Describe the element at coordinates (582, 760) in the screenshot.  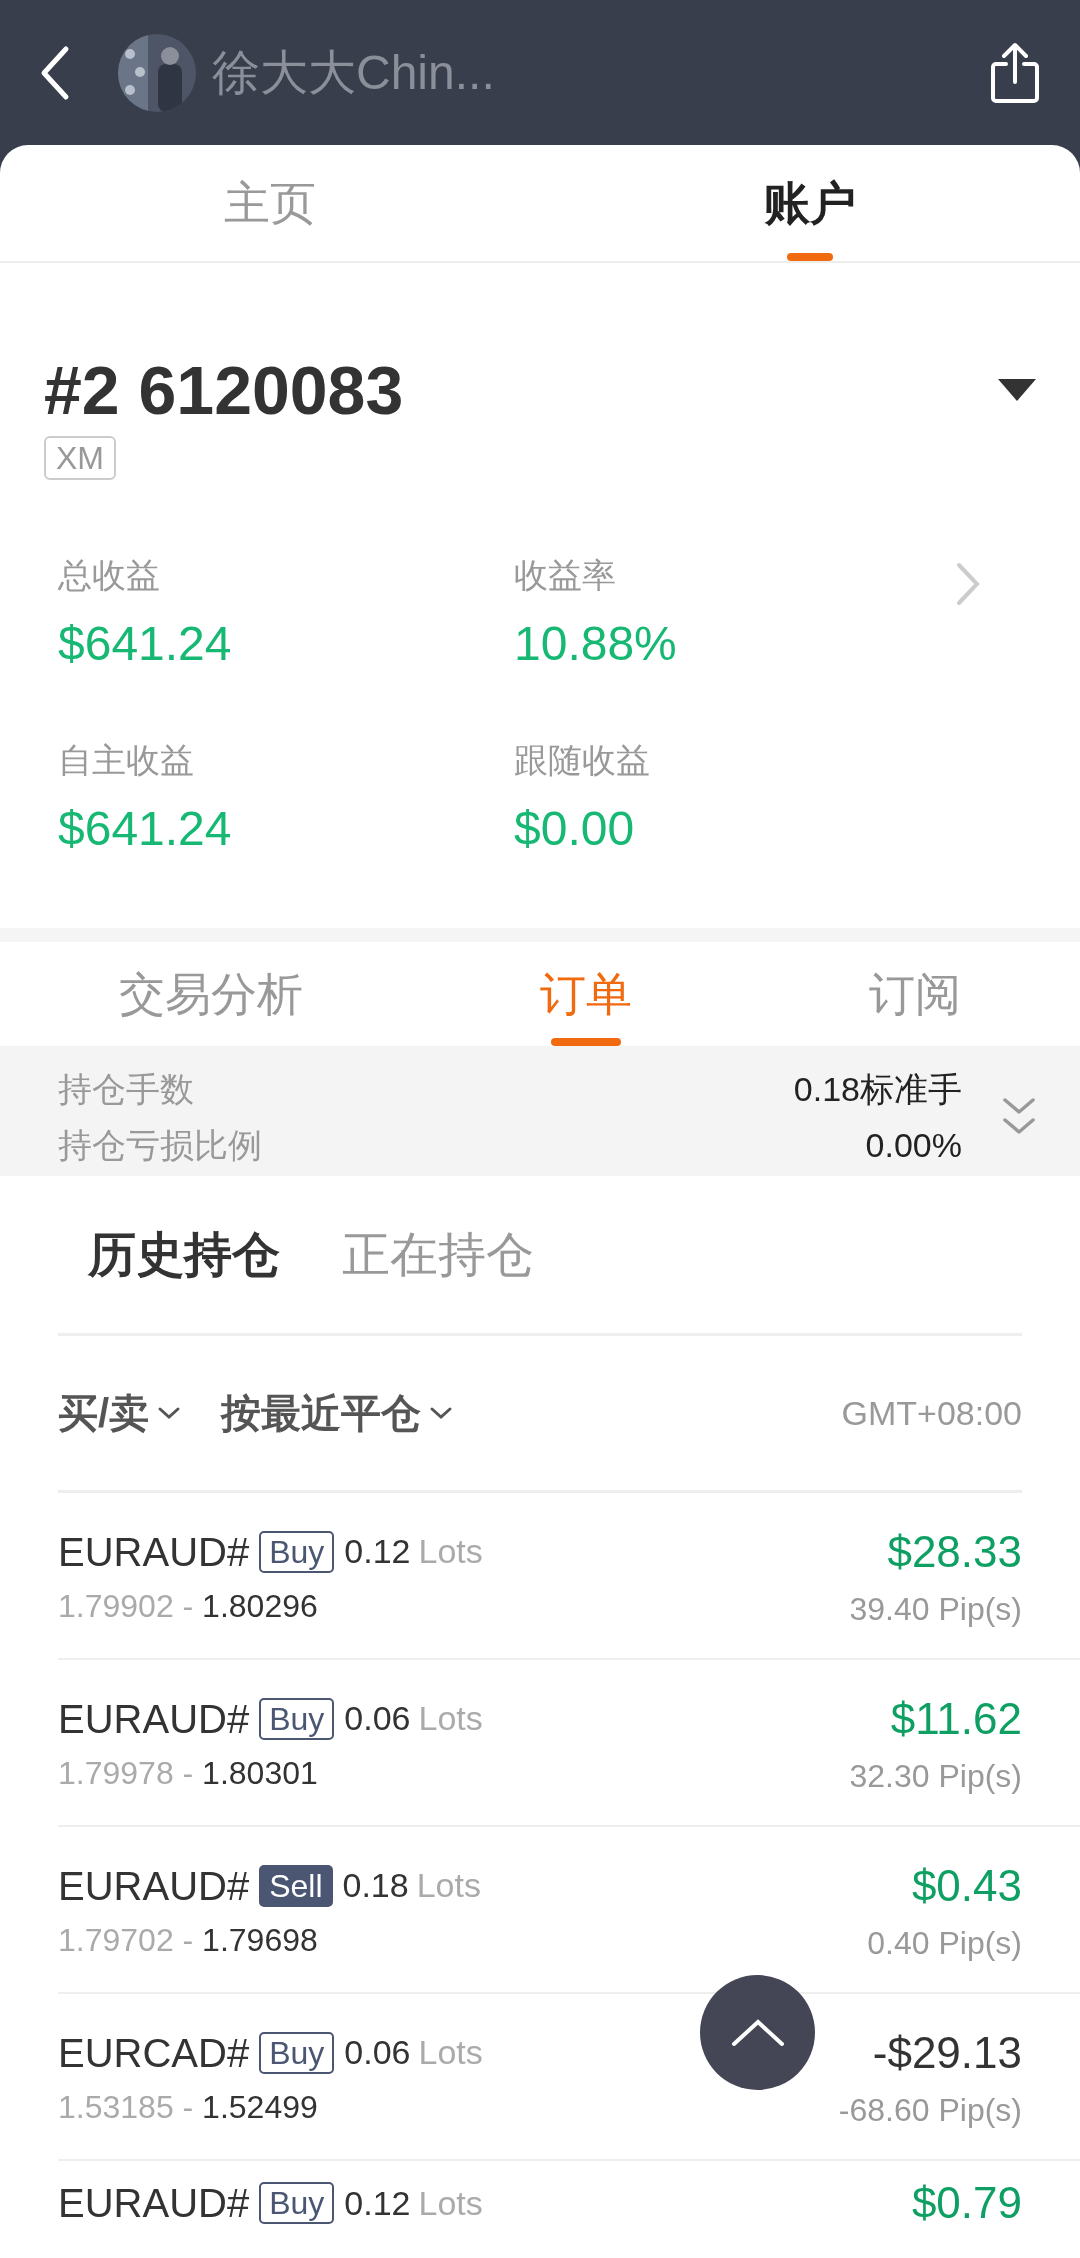
I see `stat-label: 跟随收益` at that location.